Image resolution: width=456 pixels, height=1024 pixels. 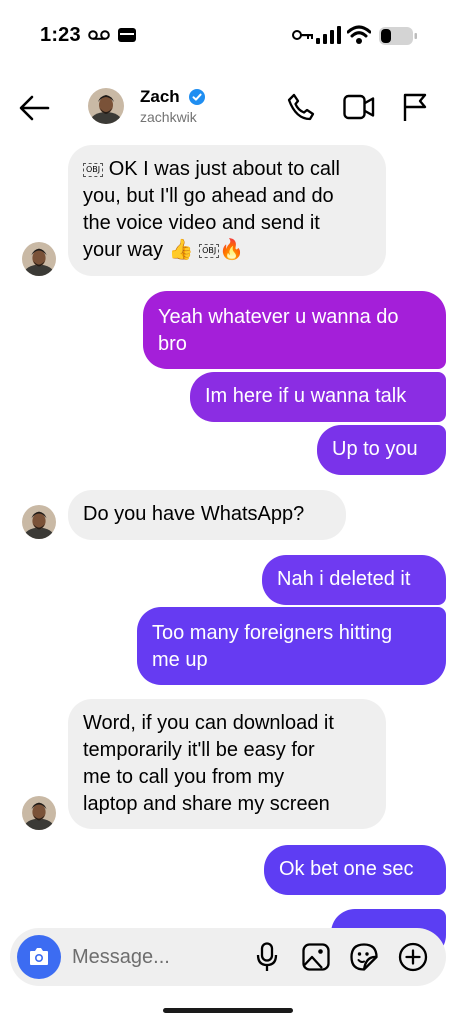 What do you see at coordinates (294, 330) in the screenshot?
I see `outgoing-message: Yeah whatever u wanna do bro` at bounding box center [294, 330].